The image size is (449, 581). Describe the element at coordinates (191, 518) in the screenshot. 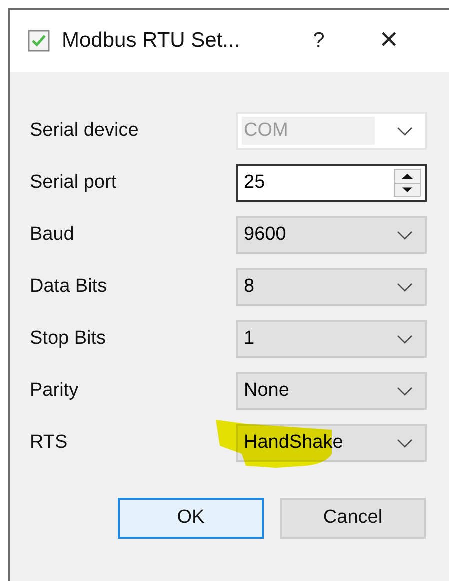

I see `dialog-button: OK` at that location.